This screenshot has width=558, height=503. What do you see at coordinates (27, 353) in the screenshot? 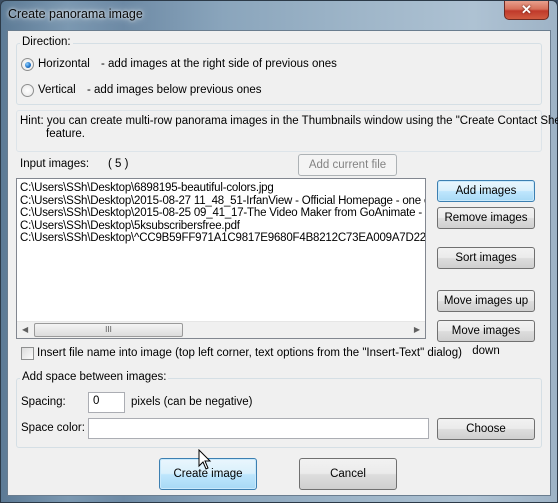
I see `insert-filename-checkbox` at bounding box center [27, 353].